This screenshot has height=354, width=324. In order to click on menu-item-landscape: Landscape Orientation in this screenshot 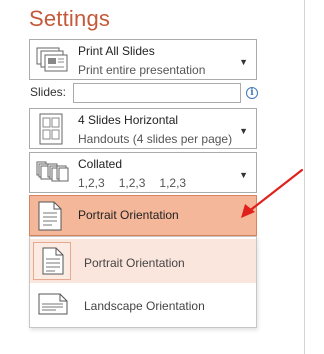, I will do `click(143, 305)`.